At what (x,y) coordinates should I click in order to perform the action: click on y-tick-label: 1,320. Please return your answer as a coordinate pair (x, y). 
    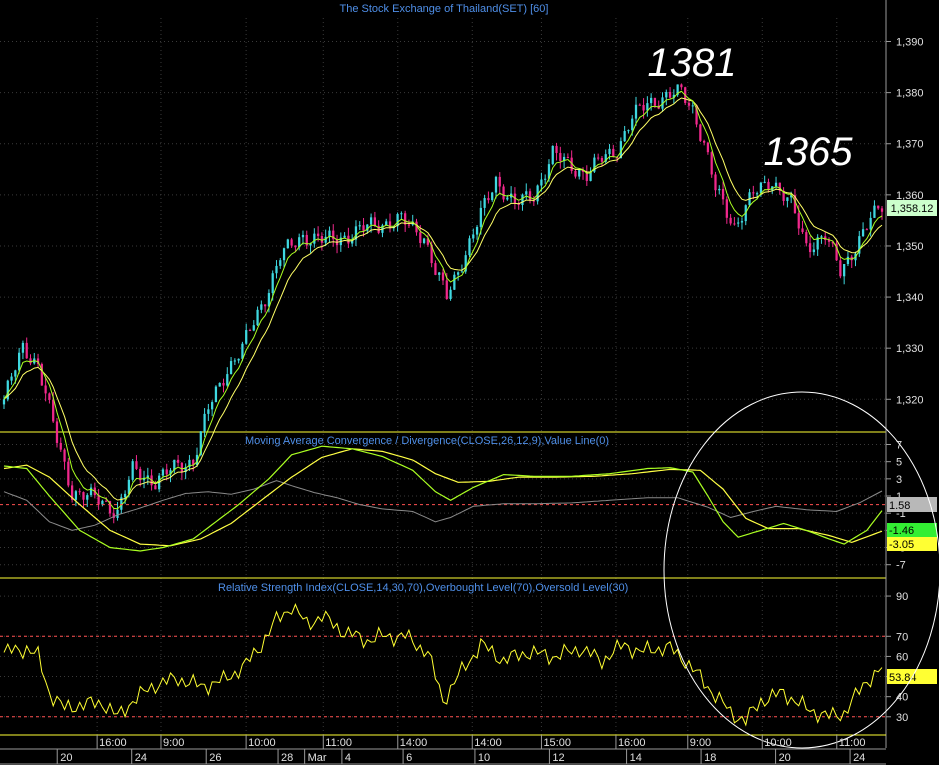
    Looking at the image, I should click on (910, 400).